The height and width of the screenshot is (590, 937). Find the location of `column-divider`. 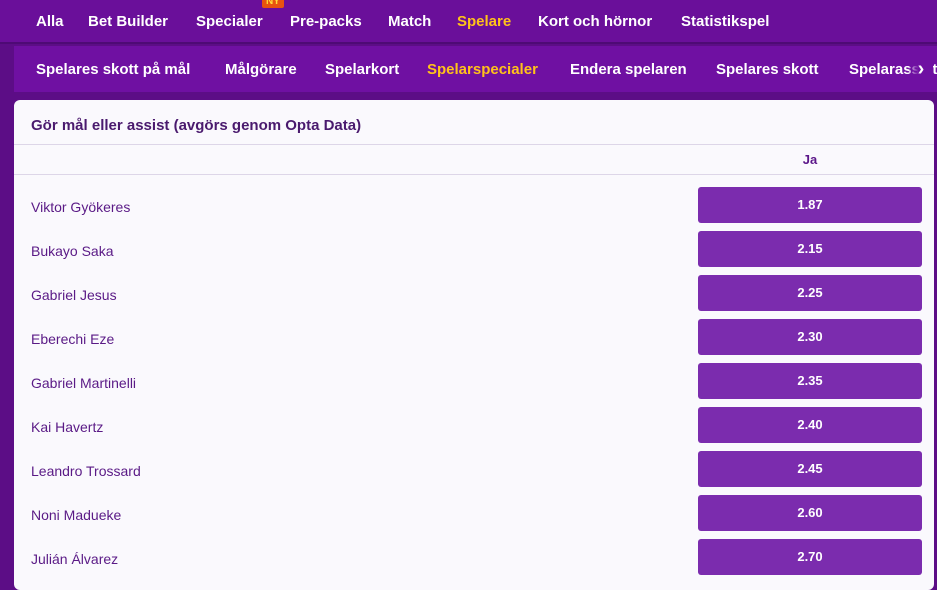

column-divider is located at coordinates (474, 174).